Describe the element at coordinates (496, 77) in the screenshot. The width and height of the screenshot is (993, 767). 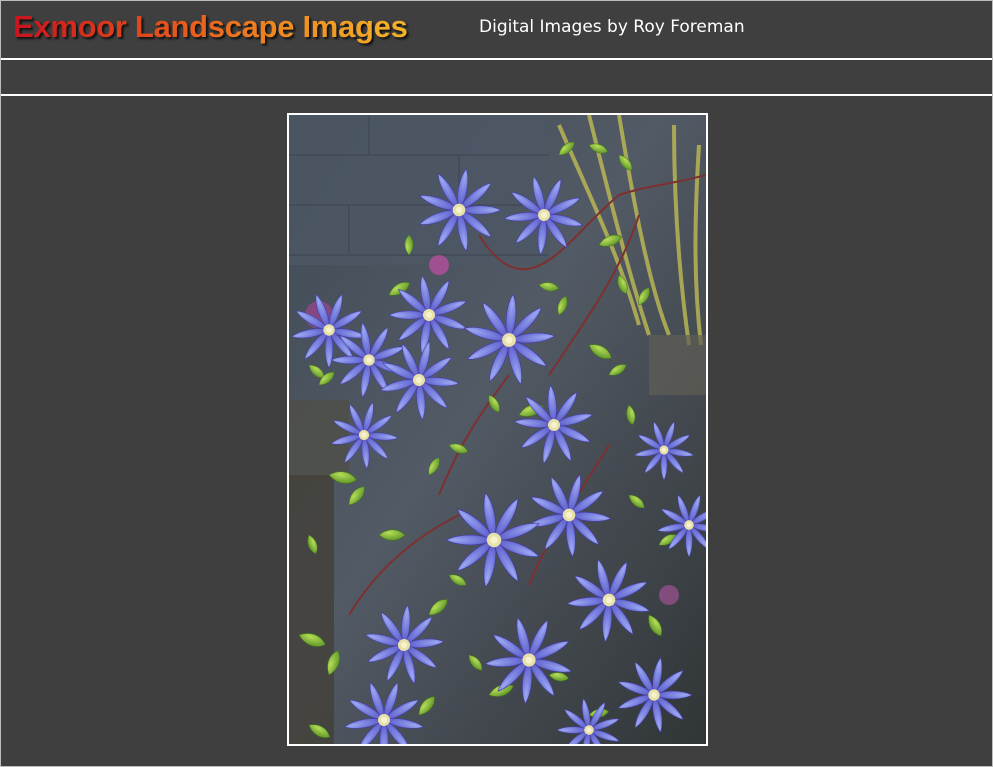
I see `nav-bar` at that location.